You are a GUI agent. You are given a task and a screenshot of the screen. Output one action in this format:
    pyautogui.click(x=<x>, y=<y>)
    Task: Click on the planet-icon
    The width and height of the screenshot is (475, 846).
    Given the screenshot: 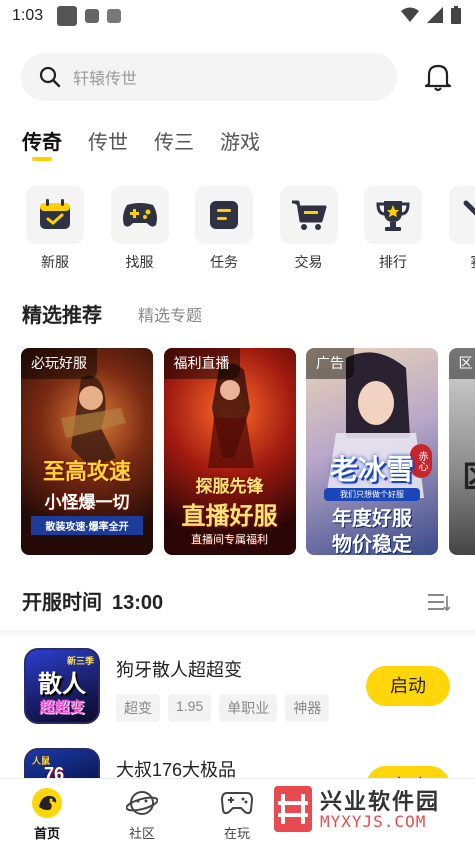 What is the action you would take?
    pyautogui.click(x=142, y=803)
    